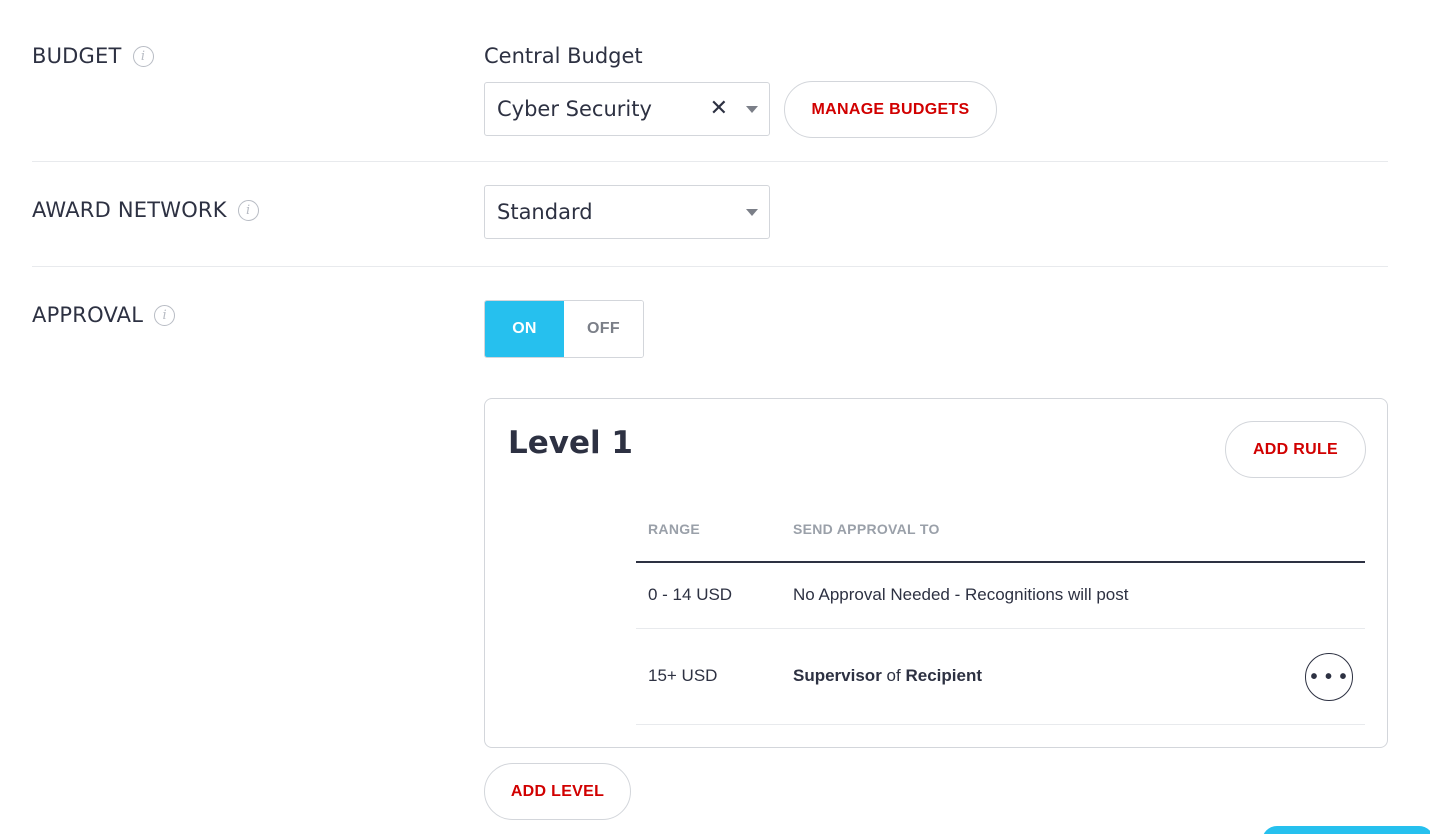  What do you see at coordinates (866, 529) in the screenshot?
I see `column-header-send-approval-to: SEND APPROVAL TO` at bounding box center [866, 529].